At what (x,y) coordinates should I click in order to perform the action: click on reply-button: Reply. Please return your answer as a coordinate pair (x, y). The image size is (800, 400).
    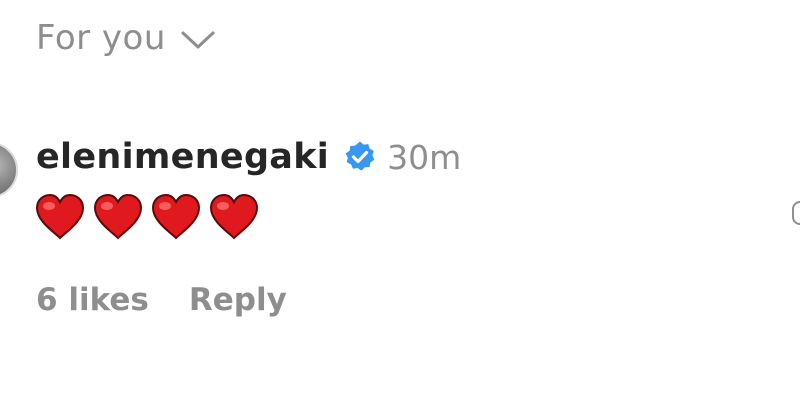
    Looking at the image, I should click on (238, 300).